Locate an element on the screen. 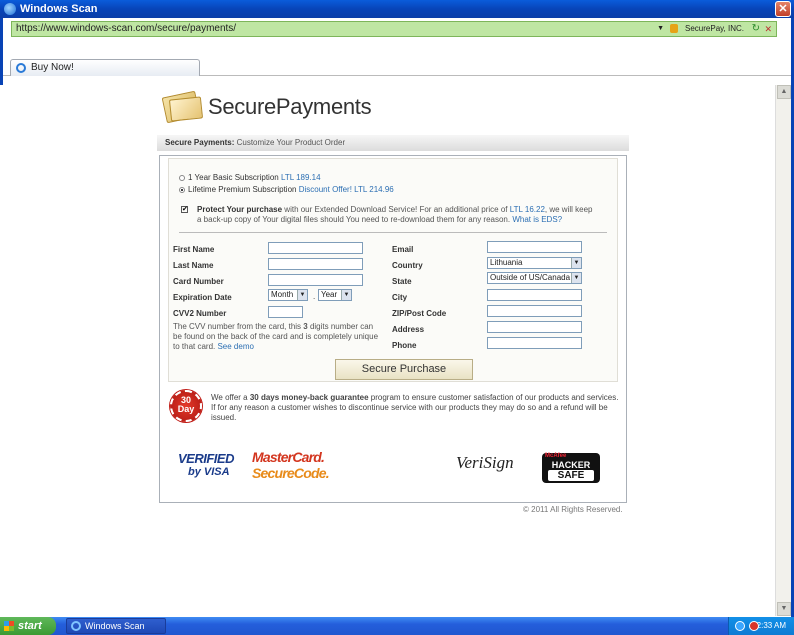 Image resolution: width=794 pixels, height=635 pixels. scroll-up-icon: ▲ is located at coordinates (784, 92).